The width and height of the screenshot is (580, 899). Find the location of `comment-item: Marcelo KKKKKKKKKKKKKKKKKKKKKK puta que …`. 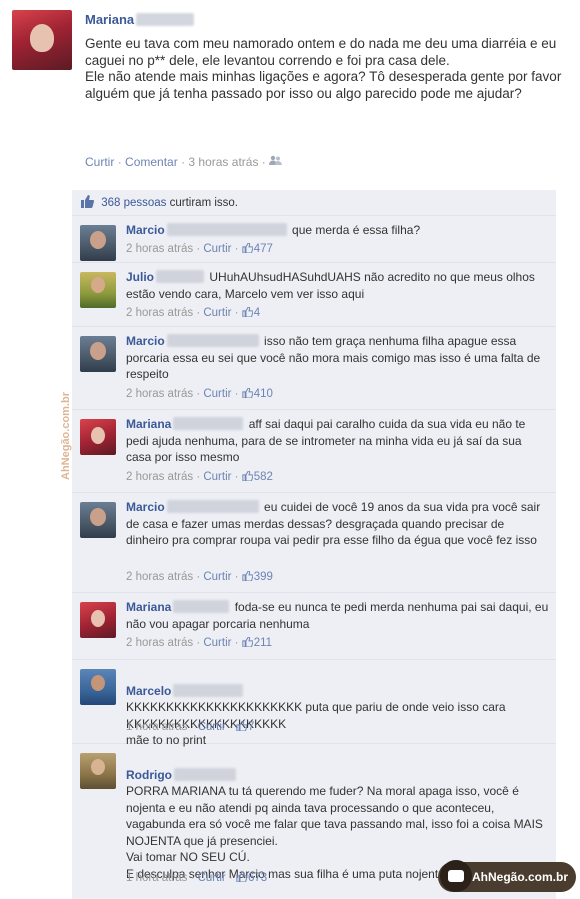

comment-item: Marcelo KKKKKKKKKKKKKKKKKKKKKK puta que … is located at coordinates (314, 704).